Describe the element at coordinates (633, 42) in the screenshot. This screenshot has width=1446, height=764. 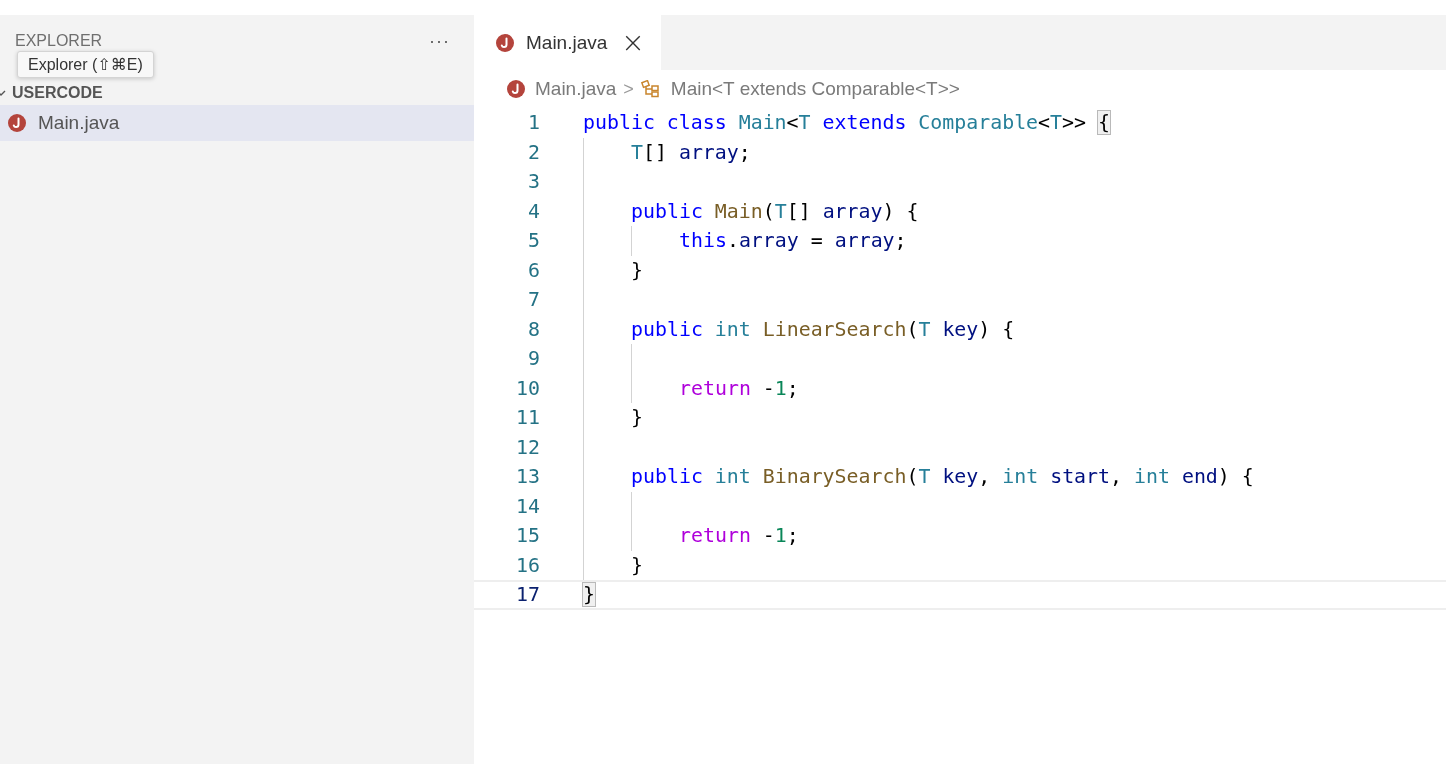
I see `close-button: ×` at that location.